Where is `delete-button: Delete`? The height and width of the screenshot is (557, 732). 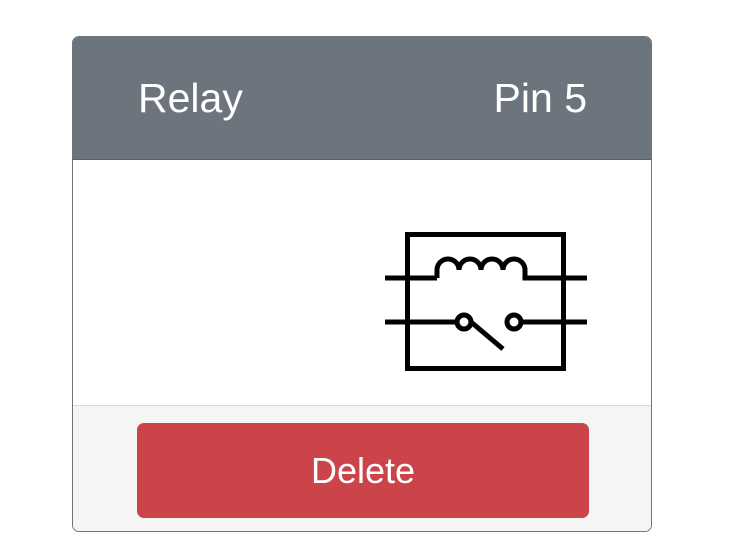
delete-button: Delete is located at coordinates (363, 470).